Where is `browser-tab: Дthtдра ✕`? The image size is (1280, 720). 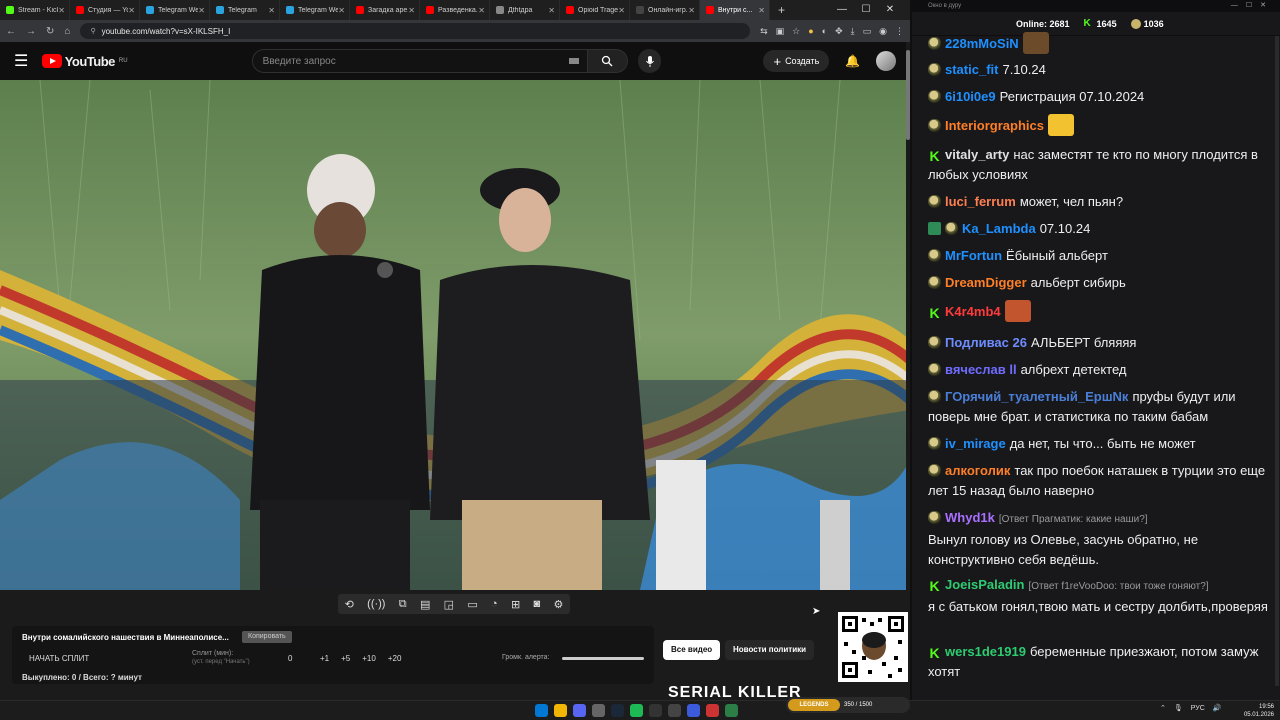 browser-tab: Дthtдра ✕ is located at coordinates (525, 10).